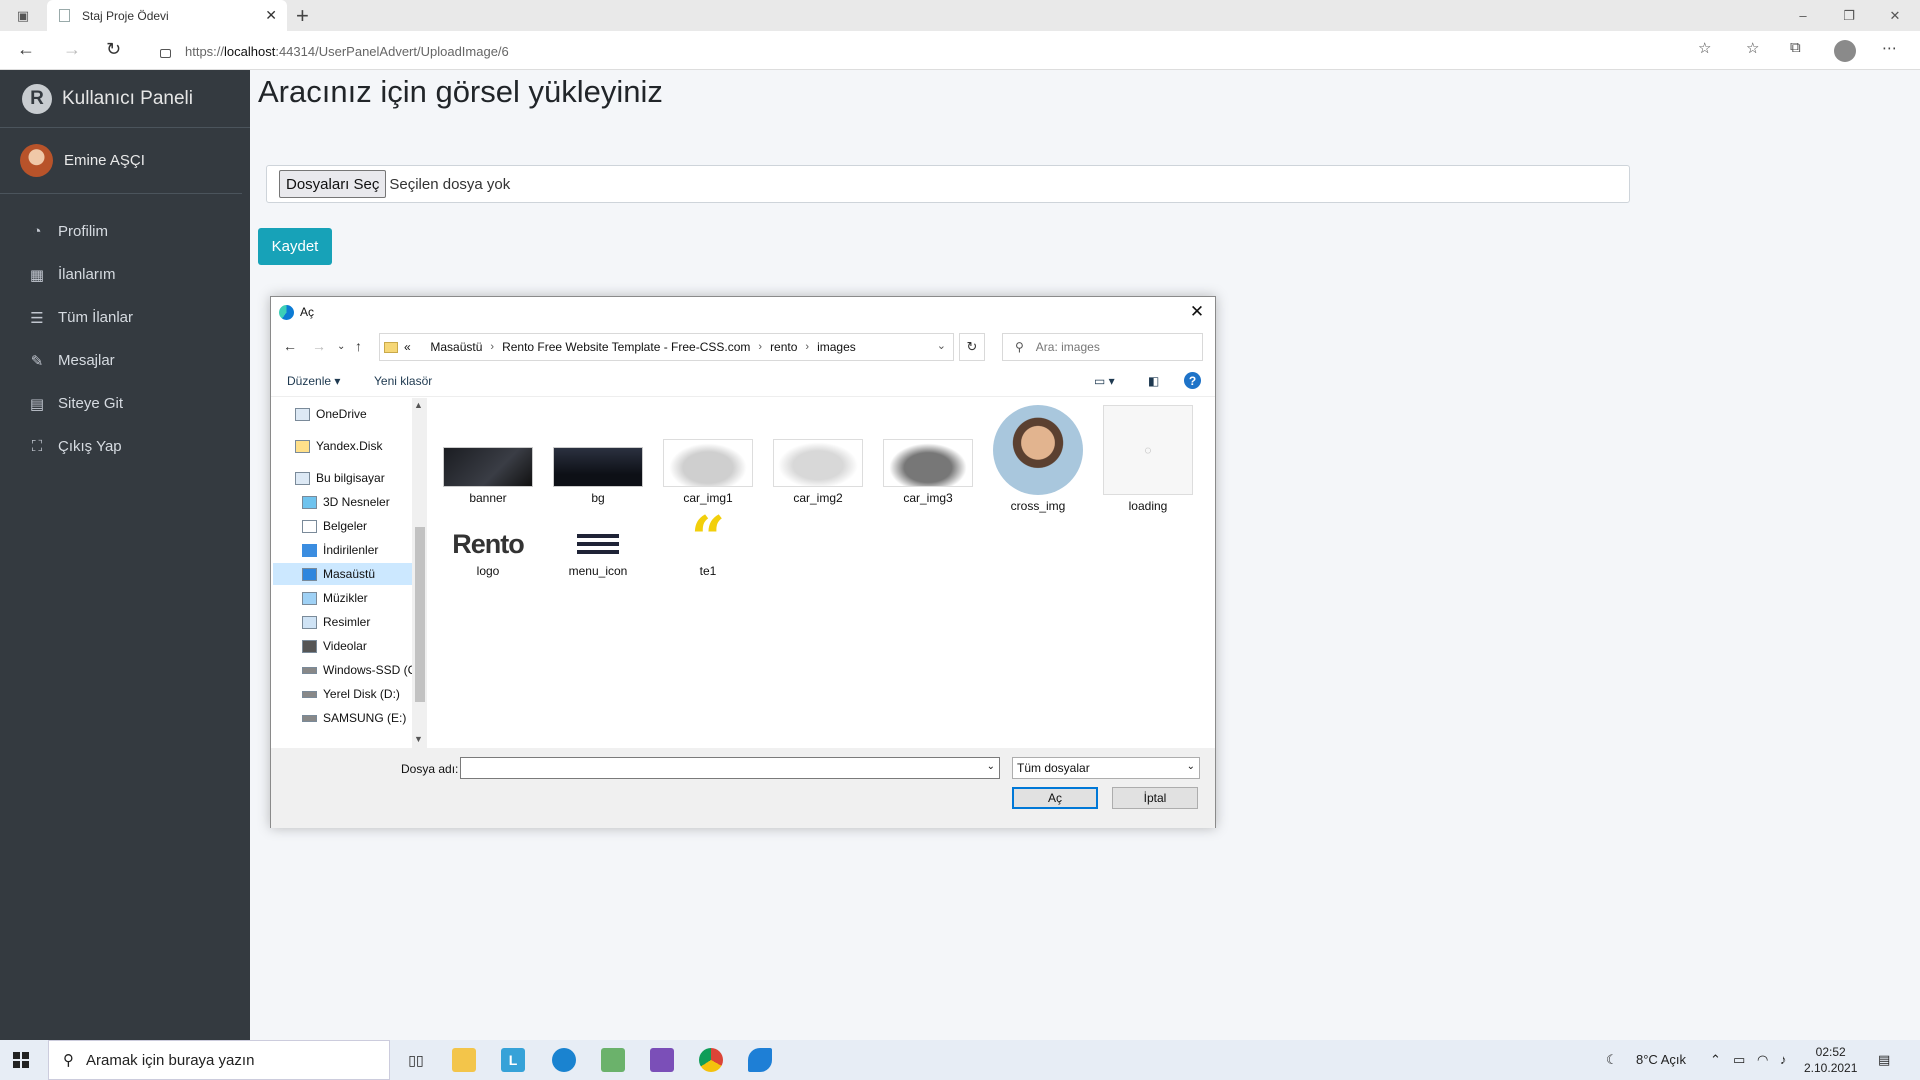  I want to click on dialog-close-icon: ✕, so click(1197, 312).